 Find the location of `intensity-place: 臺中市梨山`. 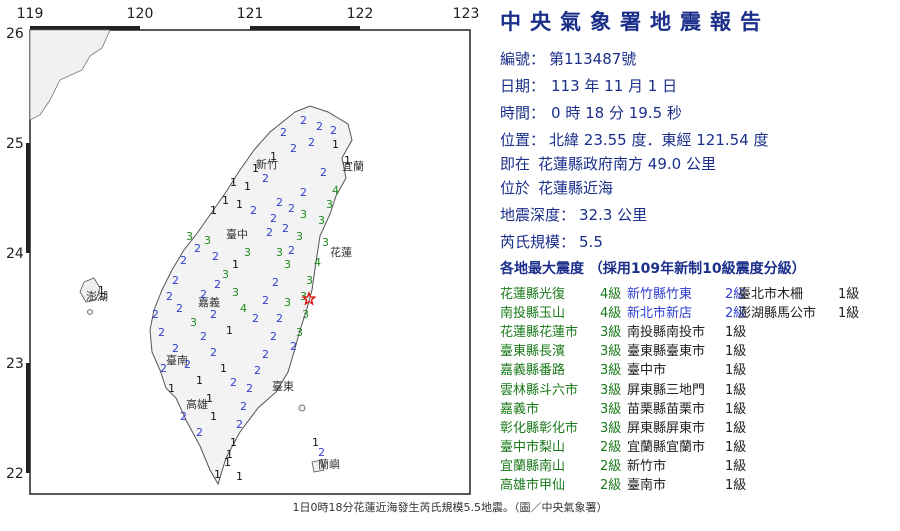

intensity-place: 臺中市梨山 is located at coordinates (533, 447).